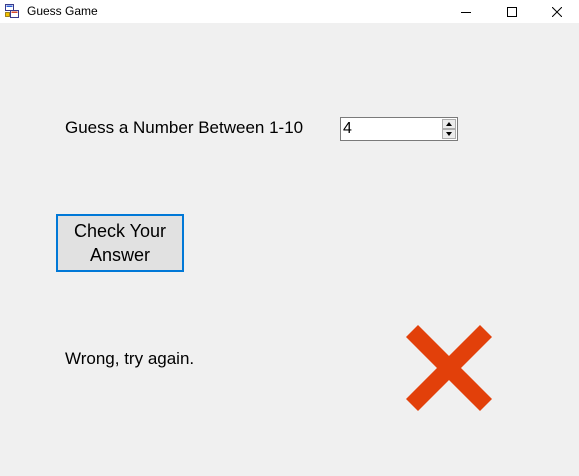 Image resolution: width=579 pixels, height=476 pixels. I want to click on chevron-up-icon, so click(449, 124).